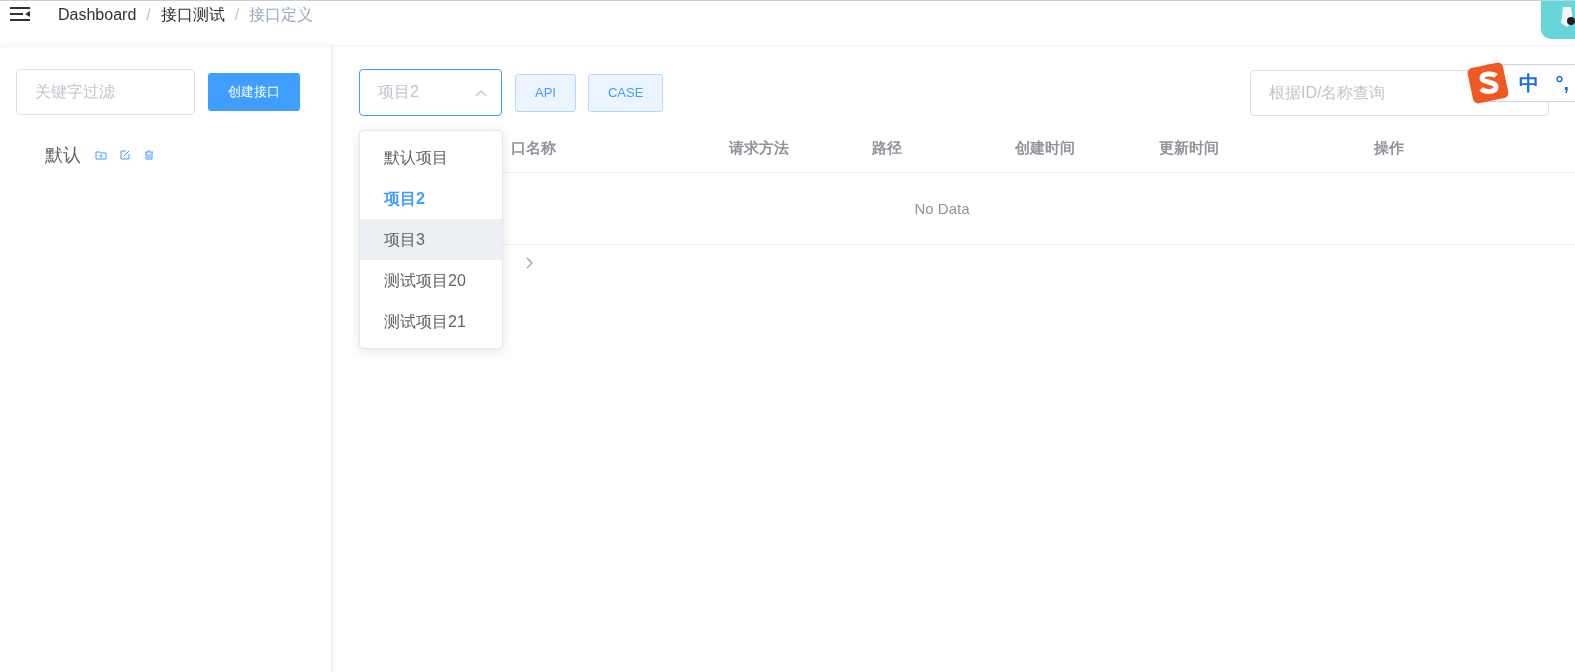 This screenshot has width=1575, height=672. What do you see at coordinates (63, 155) in the screenshot?
I see `tree-item: 默认` at bounding box center [63, 155].